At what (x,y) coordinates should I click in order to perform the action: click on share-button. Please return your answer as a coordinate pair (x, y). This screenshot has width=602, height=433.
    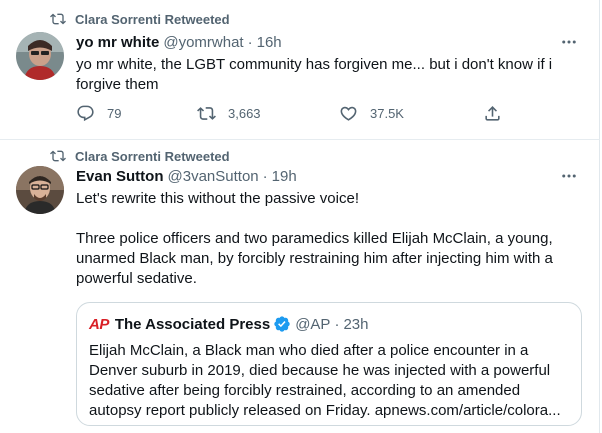
    Looking at the image, I should click on (498, 113).